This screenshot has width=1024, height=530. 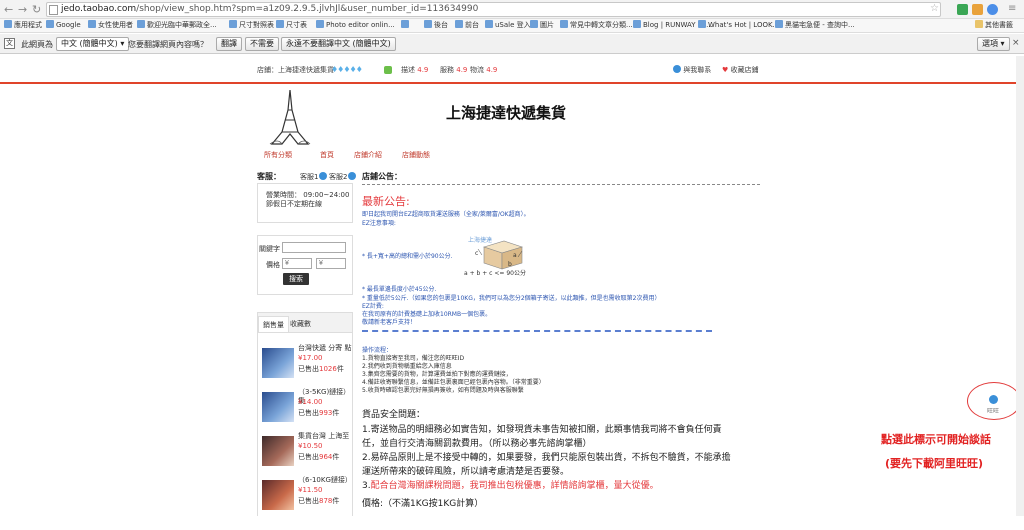 I want to click on close-icon: ×, so click(x=1016, y=43).